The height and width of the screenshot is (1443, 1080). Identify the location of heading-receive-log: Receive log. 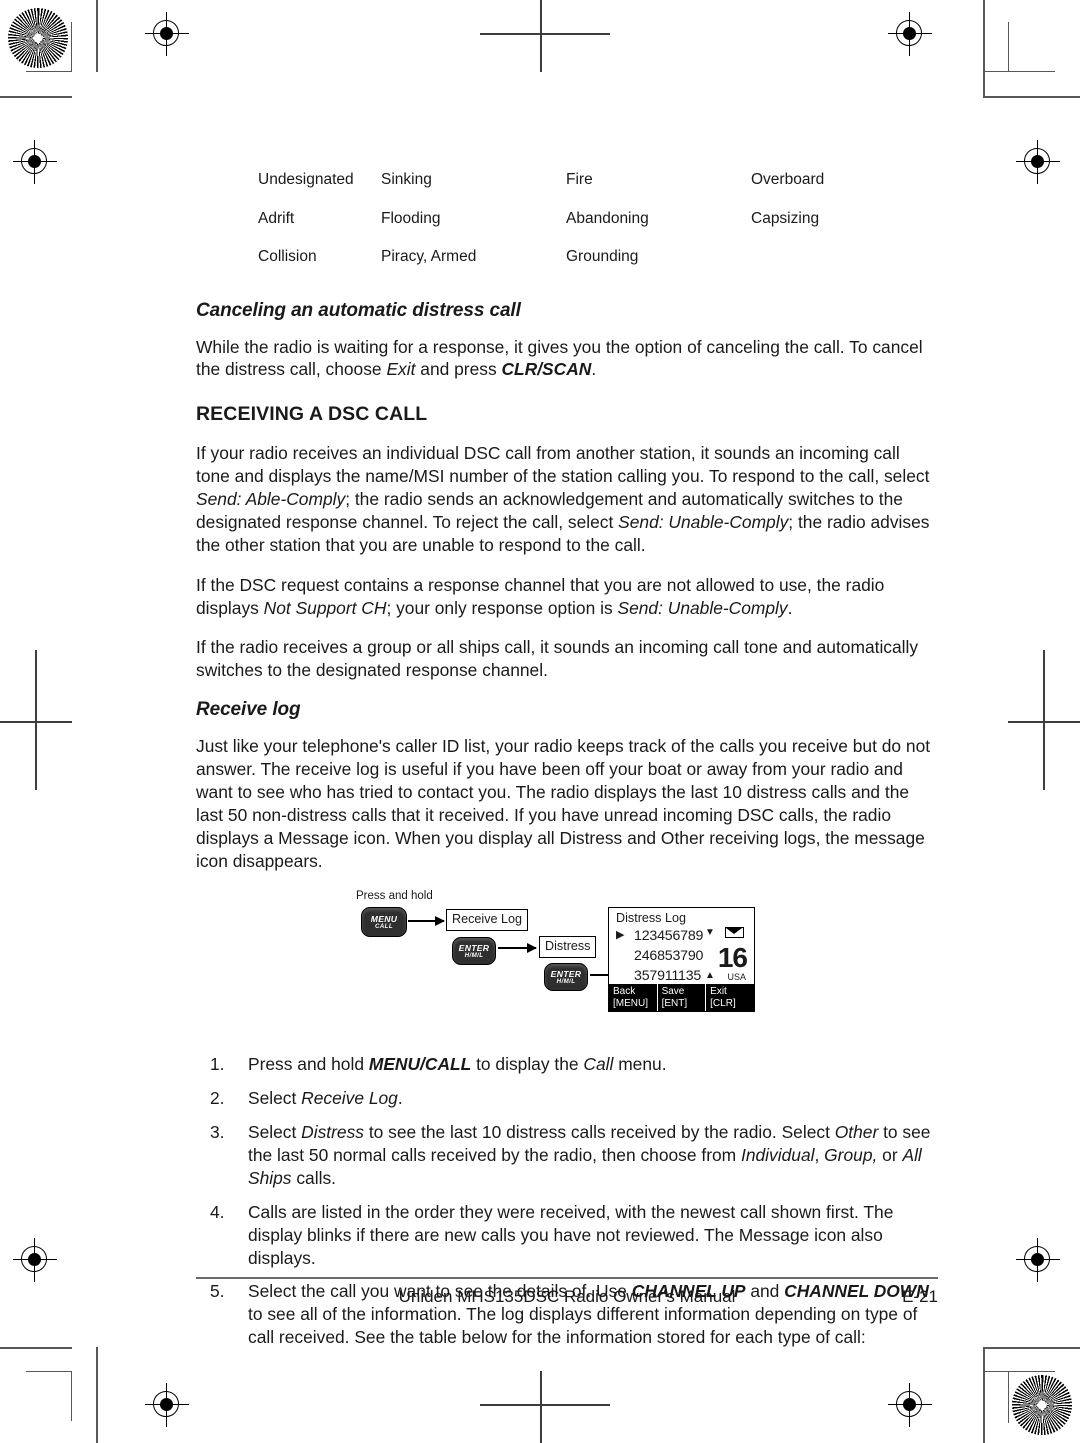
(248, 710).